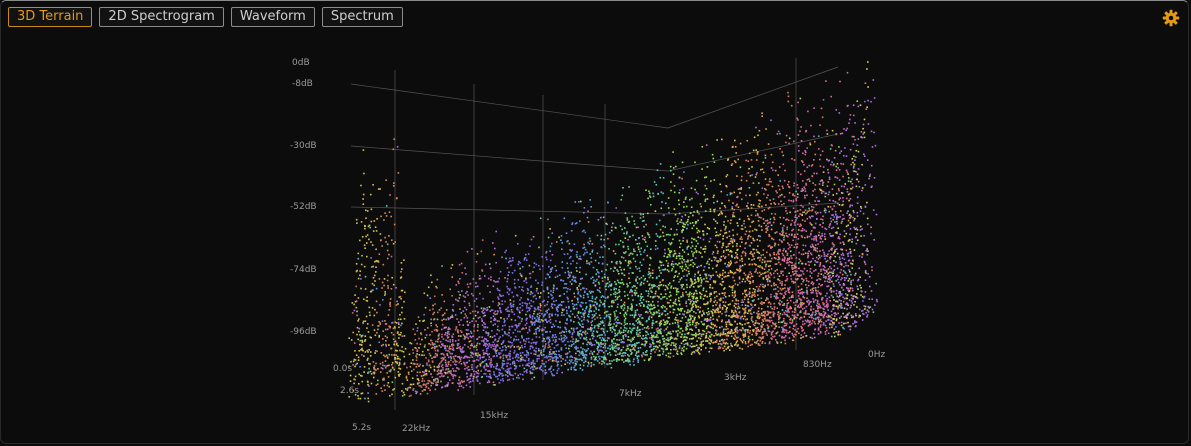  Describe the element at coordinates (303, 270) in the screenshot. I see `db-label: -74dB` at that location.